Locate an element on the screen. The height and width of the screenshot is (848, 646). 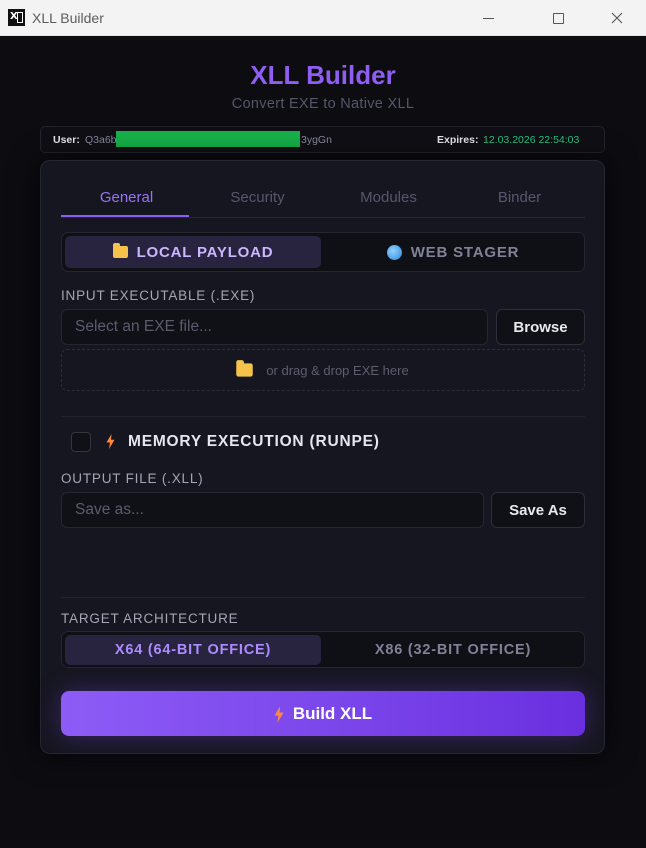
folder-icon is located at coordinates (120, 250).